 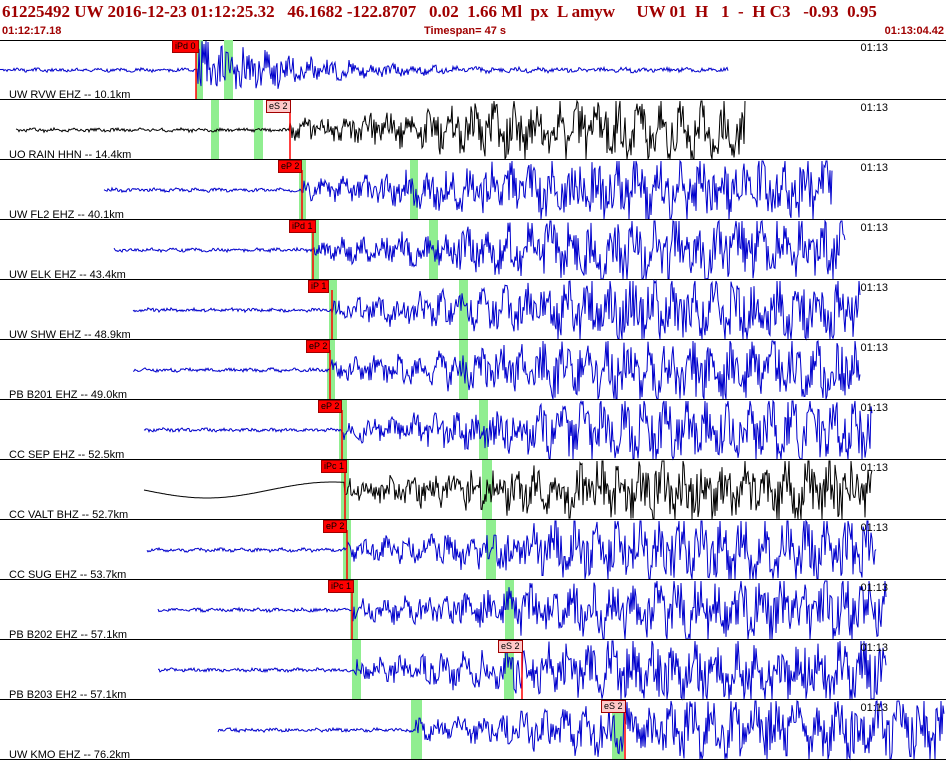 I want to click on trace-row: eS 2 01:13 PB B203 EH2 -- 57.1km, so click(x=473, y=670).